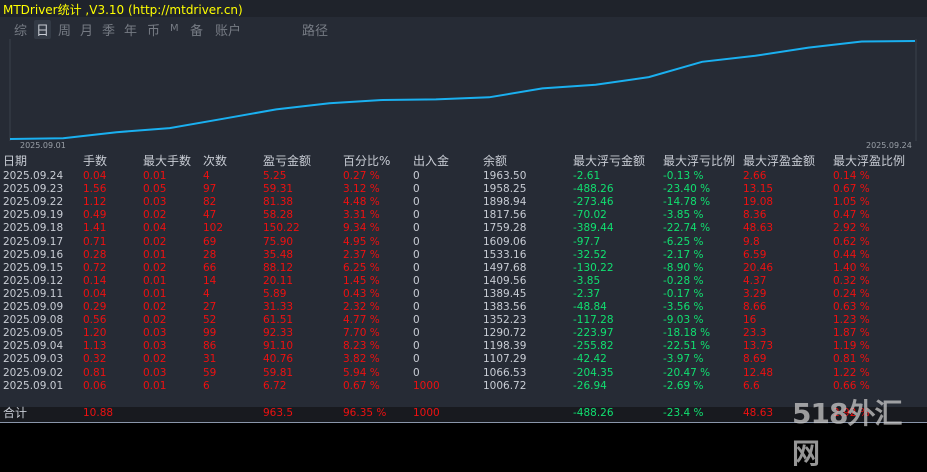 The height and width of the screenshot is (472, 927). I want to click on column-header: 盈亏金额, so click(287, 161).